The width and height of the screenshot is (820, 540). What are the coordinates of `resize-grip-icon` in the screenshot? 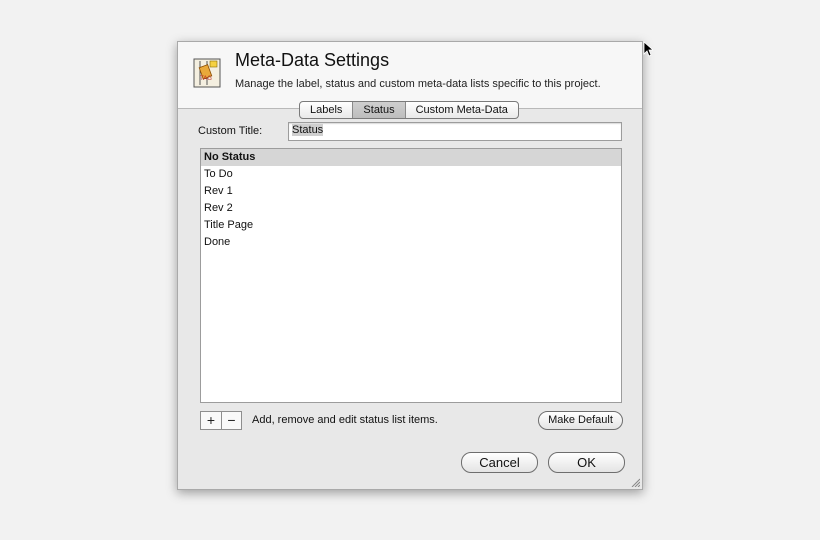 It's located at (635, 482).